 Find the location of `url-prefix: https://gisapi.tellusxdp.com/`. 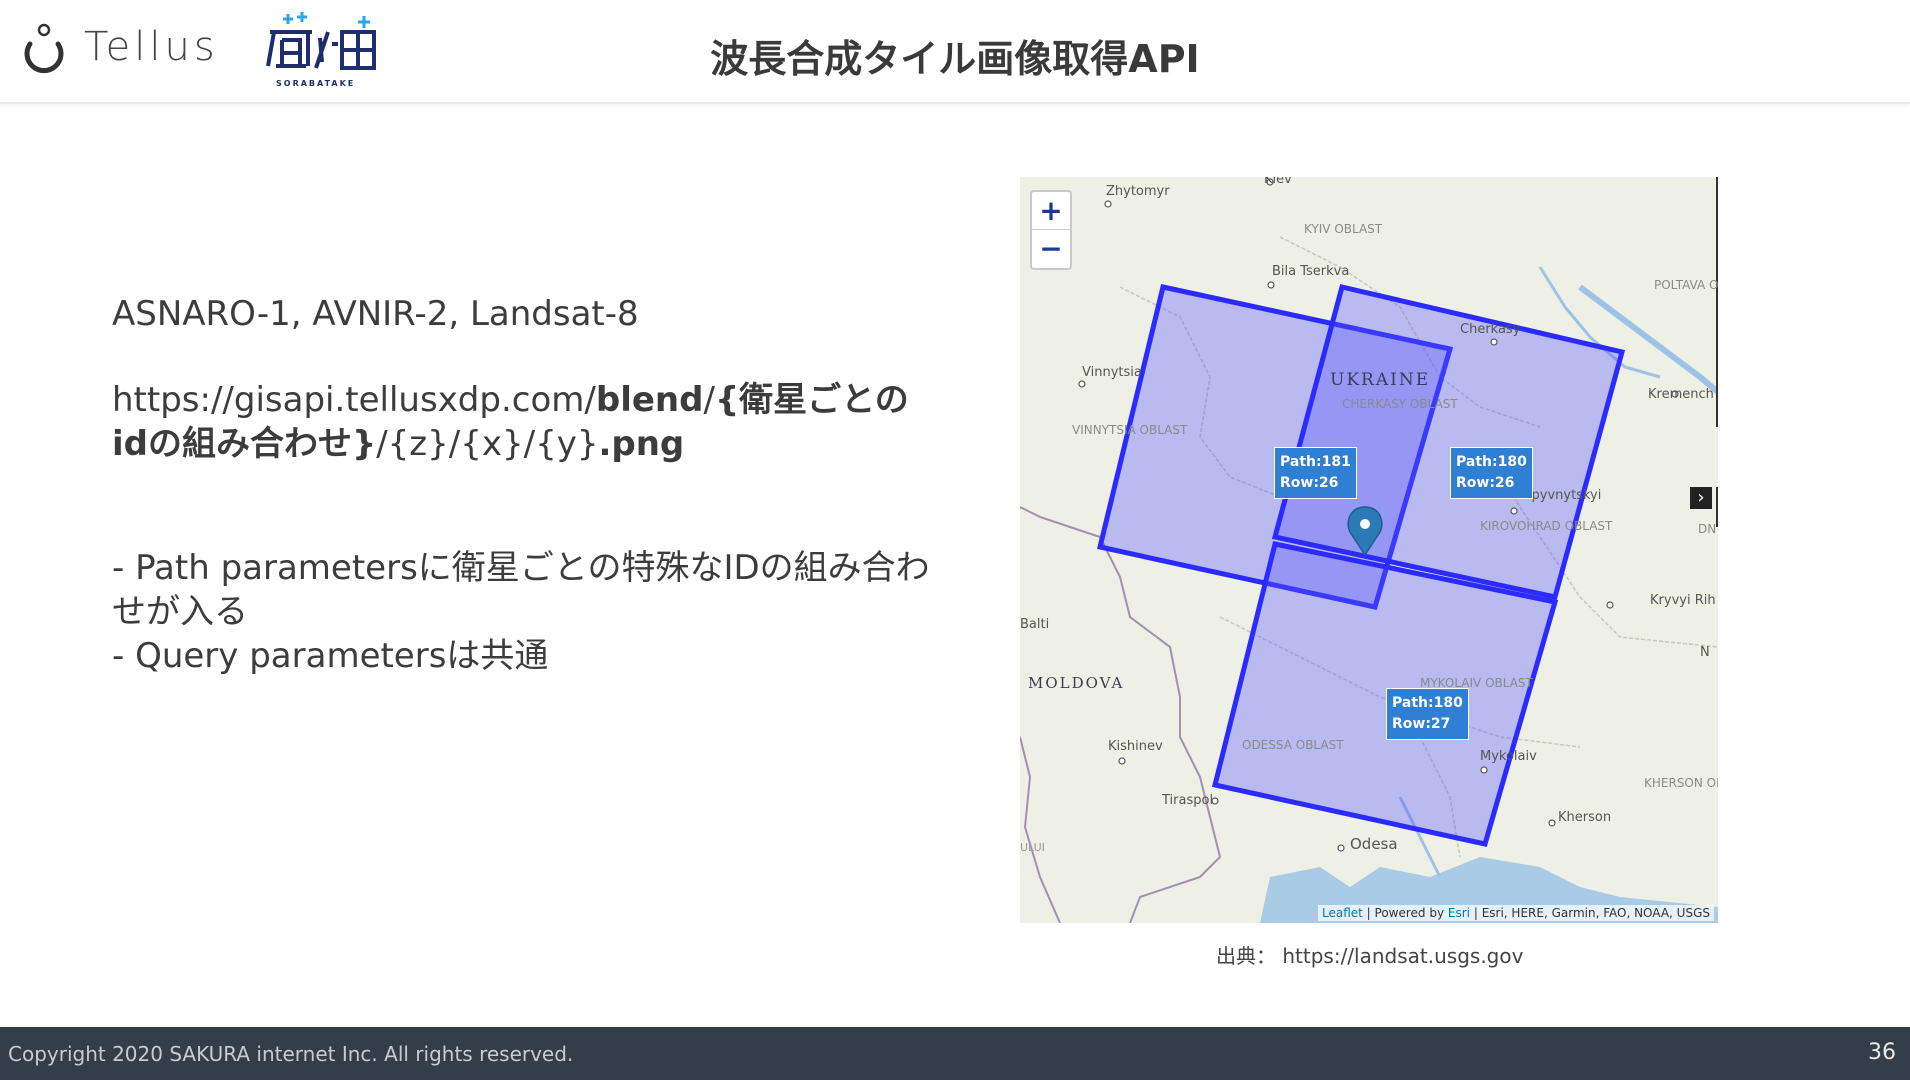

url-prefix: https://gisapi.tellusxdp.com/ is located at coordinates (354, 400).